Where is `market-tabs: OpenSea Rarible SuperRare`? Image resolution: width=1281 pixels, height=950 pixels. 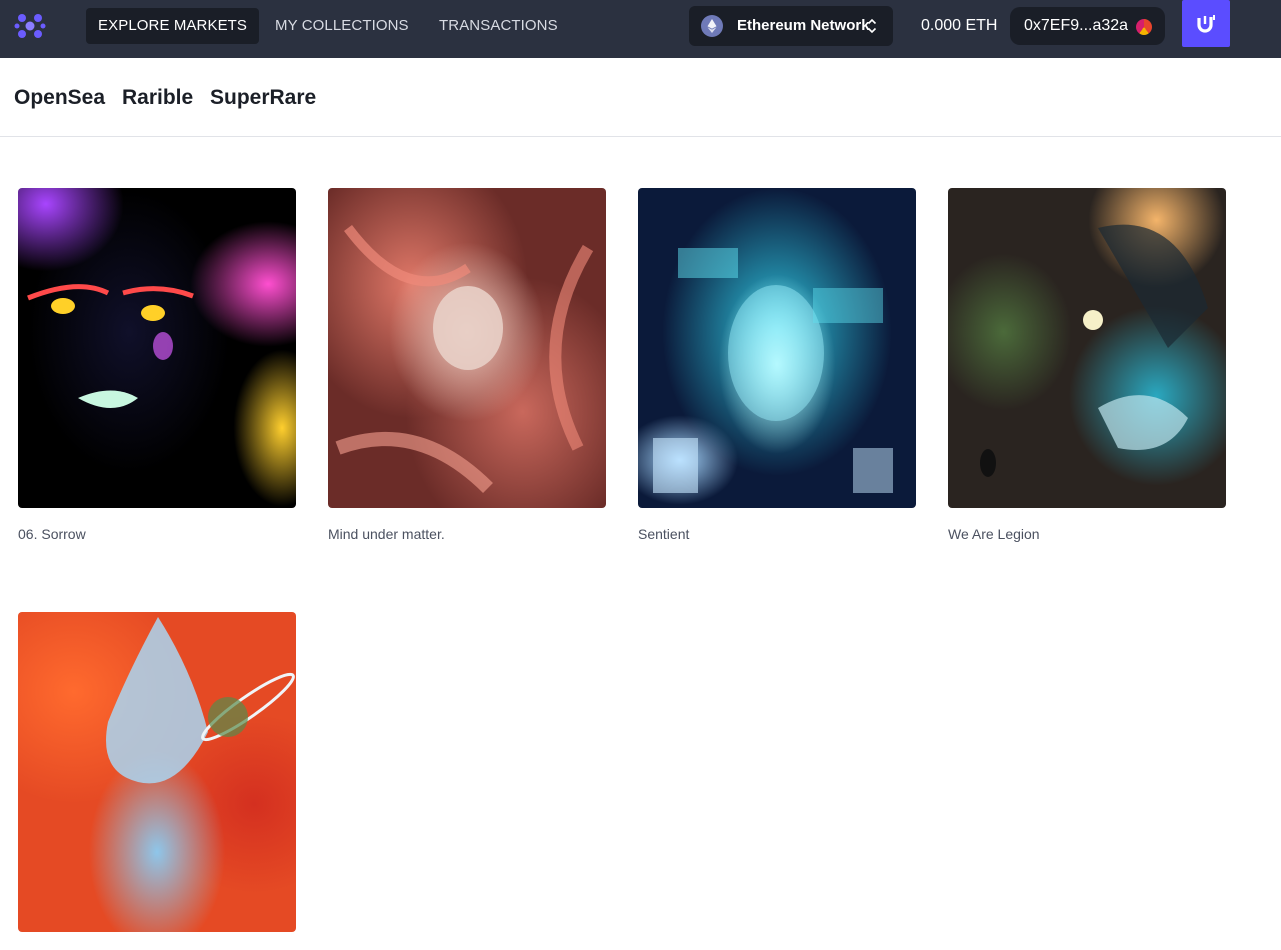 market-tabs: OpenSea Rarible SuperRare is located at coordinates (640, 97).